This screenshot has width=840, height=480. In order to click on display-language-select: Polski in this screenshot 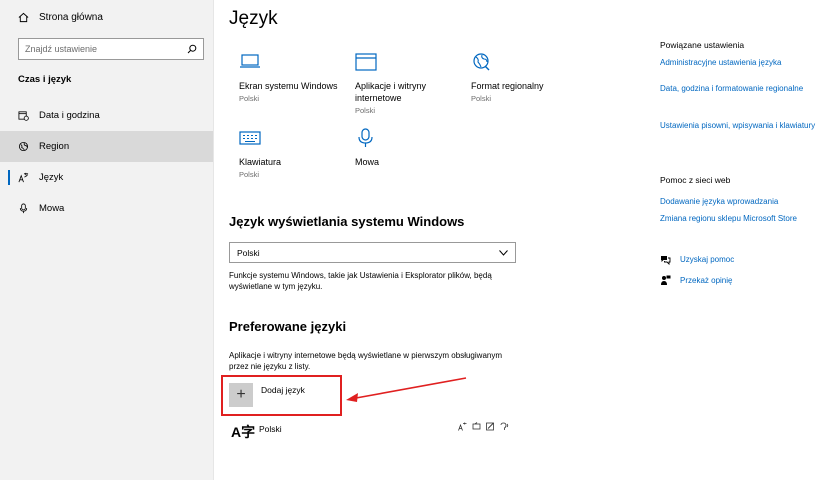, I will do `click(372, 252)`.